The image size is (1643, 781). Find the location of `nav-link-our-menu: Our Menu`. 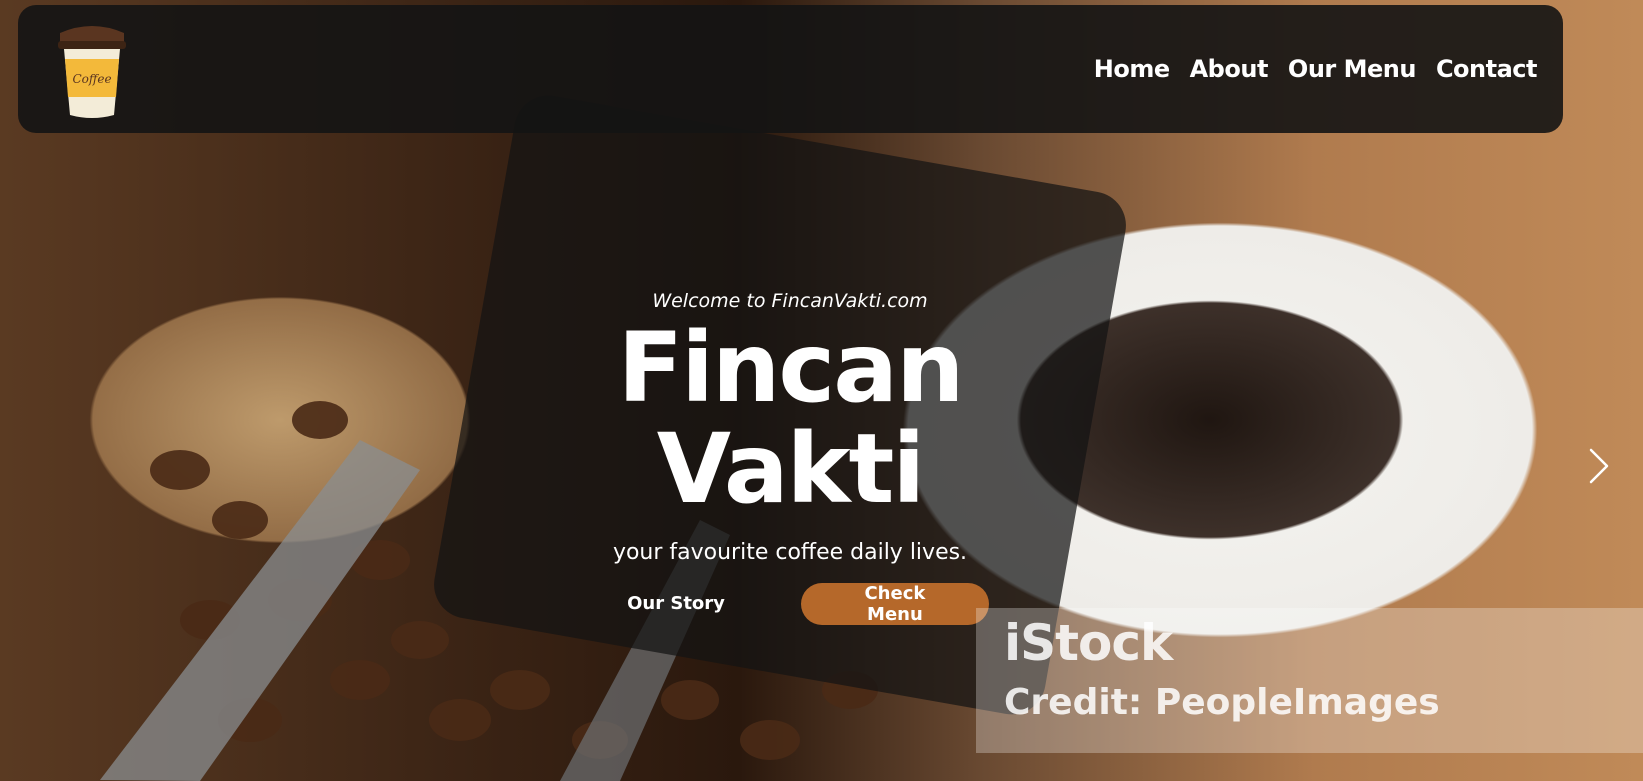

nav-link-our-menu: Our Menu is located at coordinates (1352, 69).